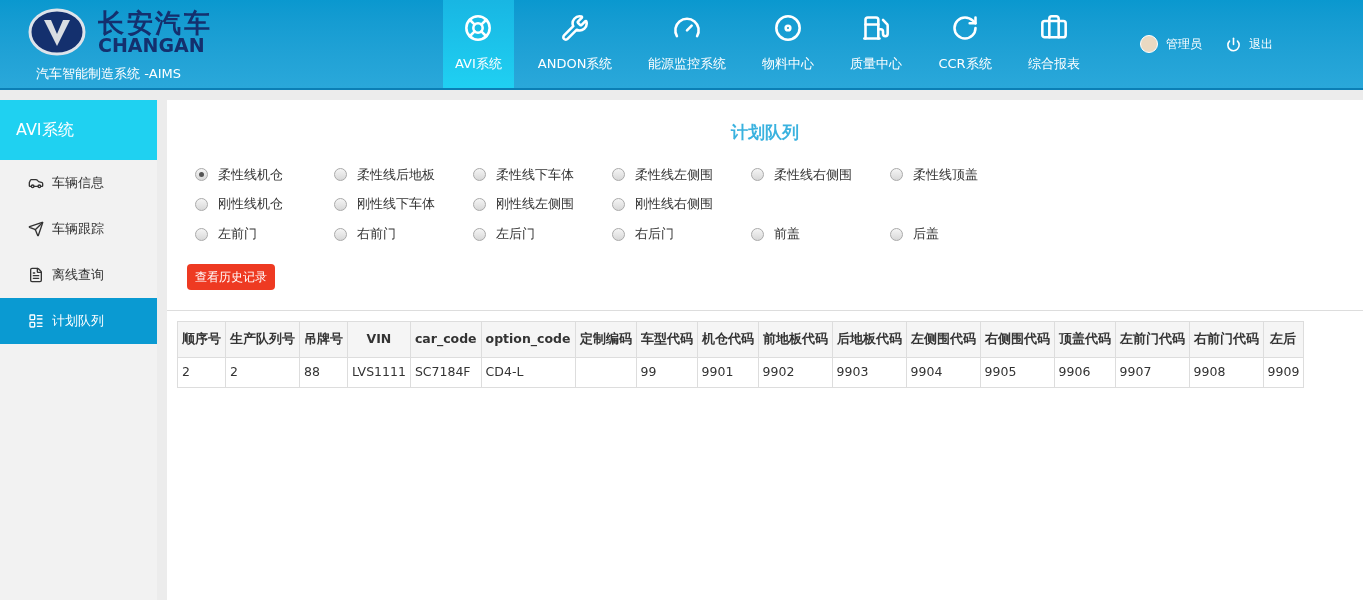 The height and width of the screenshot is (600, 1363). Describe the element at coordinates (947, 234) in the screenshot. I see `radio-option: 后盖` at that location.